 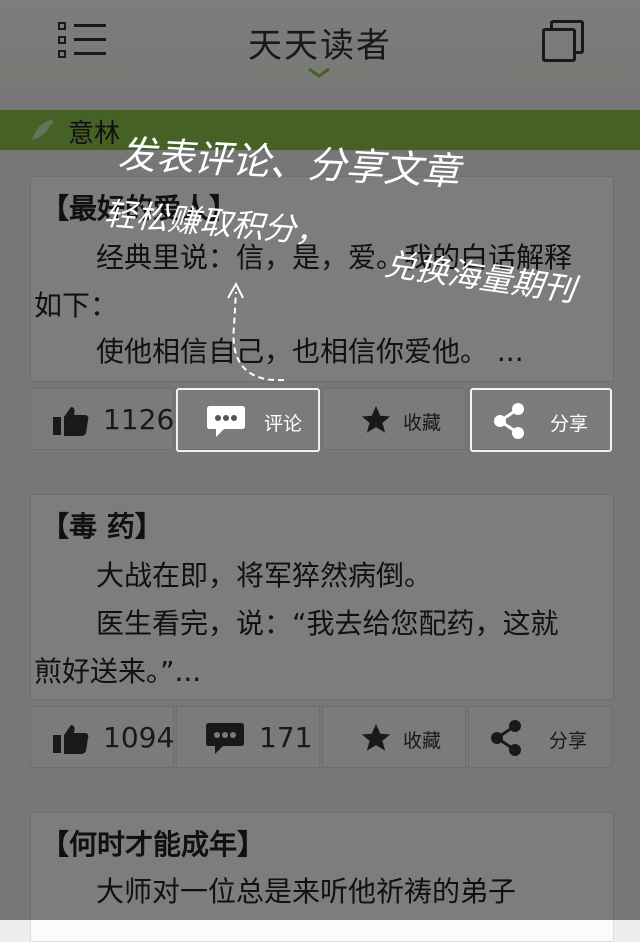 What do you see at coordinates (569, 424) in the screenshot?
I see `share-label: 分享` at bounding box center [569, 424].